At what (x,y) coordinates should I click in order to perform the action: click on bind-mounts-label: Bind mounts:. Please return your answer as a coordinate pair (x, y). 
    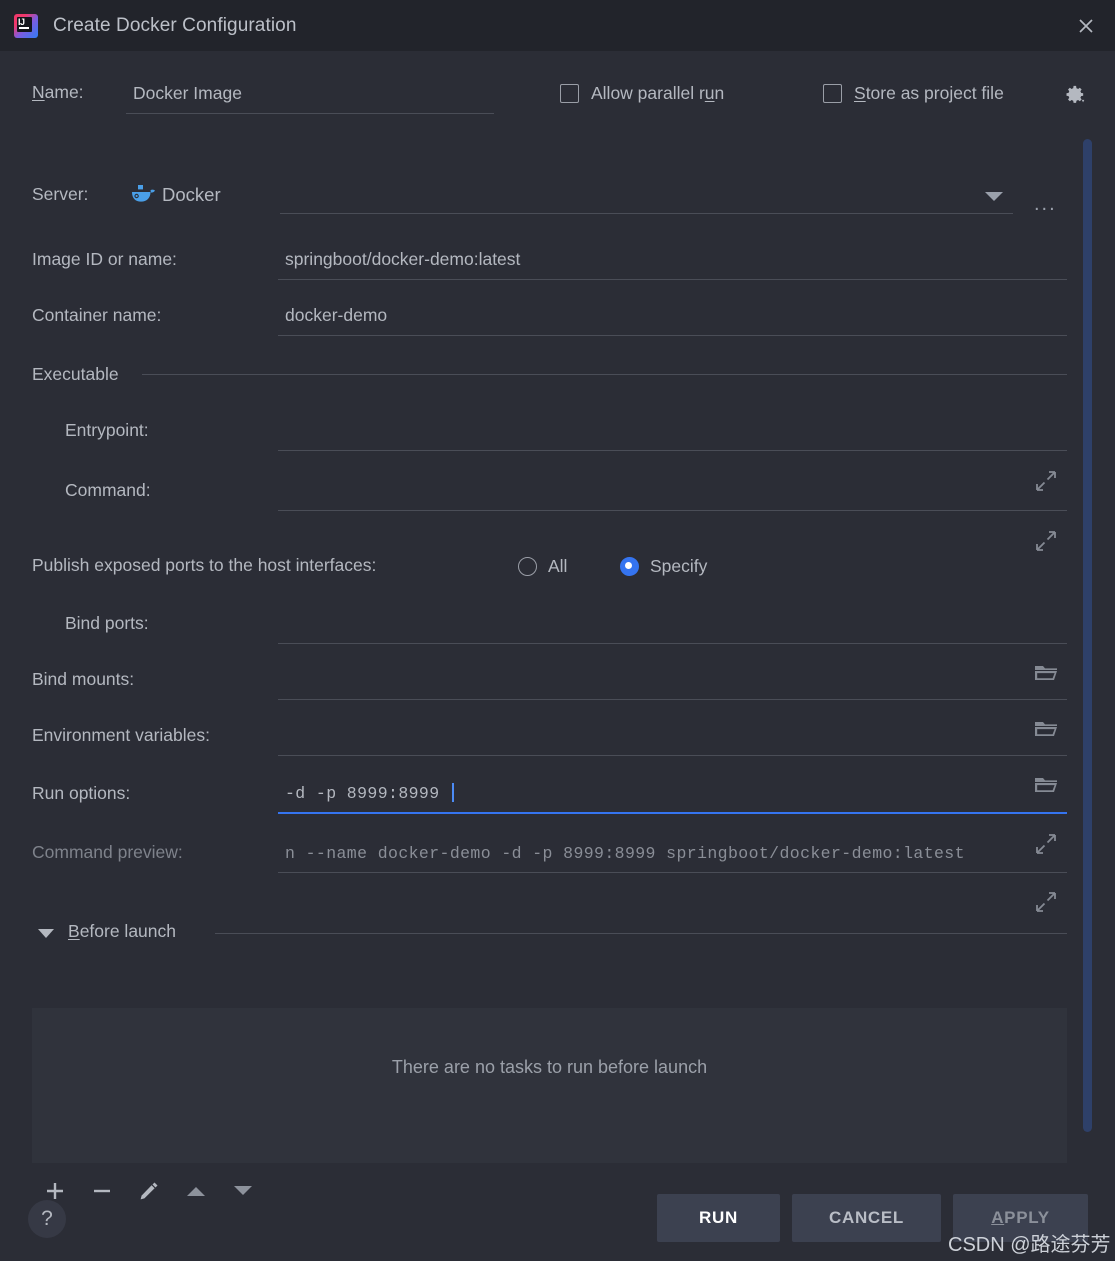
    Looking at the image, I should click on (83, 679).